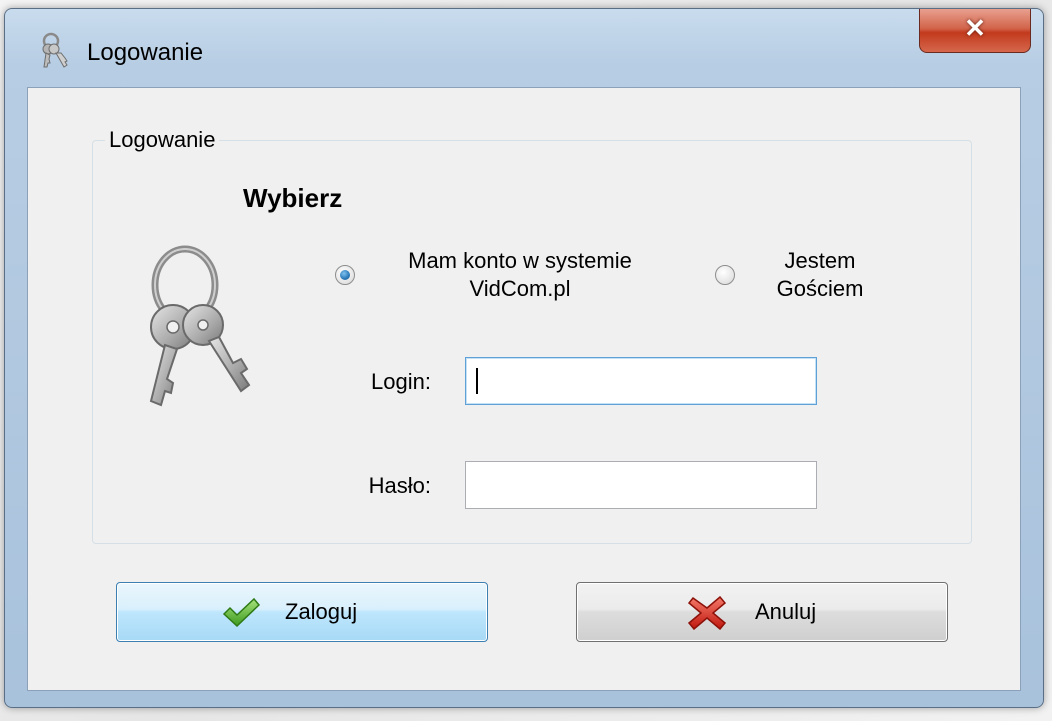 Image resolution: width=1052 pixels, height=721 pixels. What do you see at coordinates (820, 288) in the screenshot?
I see `radio-guest-label-line2: Gościem` at bounding box center [820, 288].